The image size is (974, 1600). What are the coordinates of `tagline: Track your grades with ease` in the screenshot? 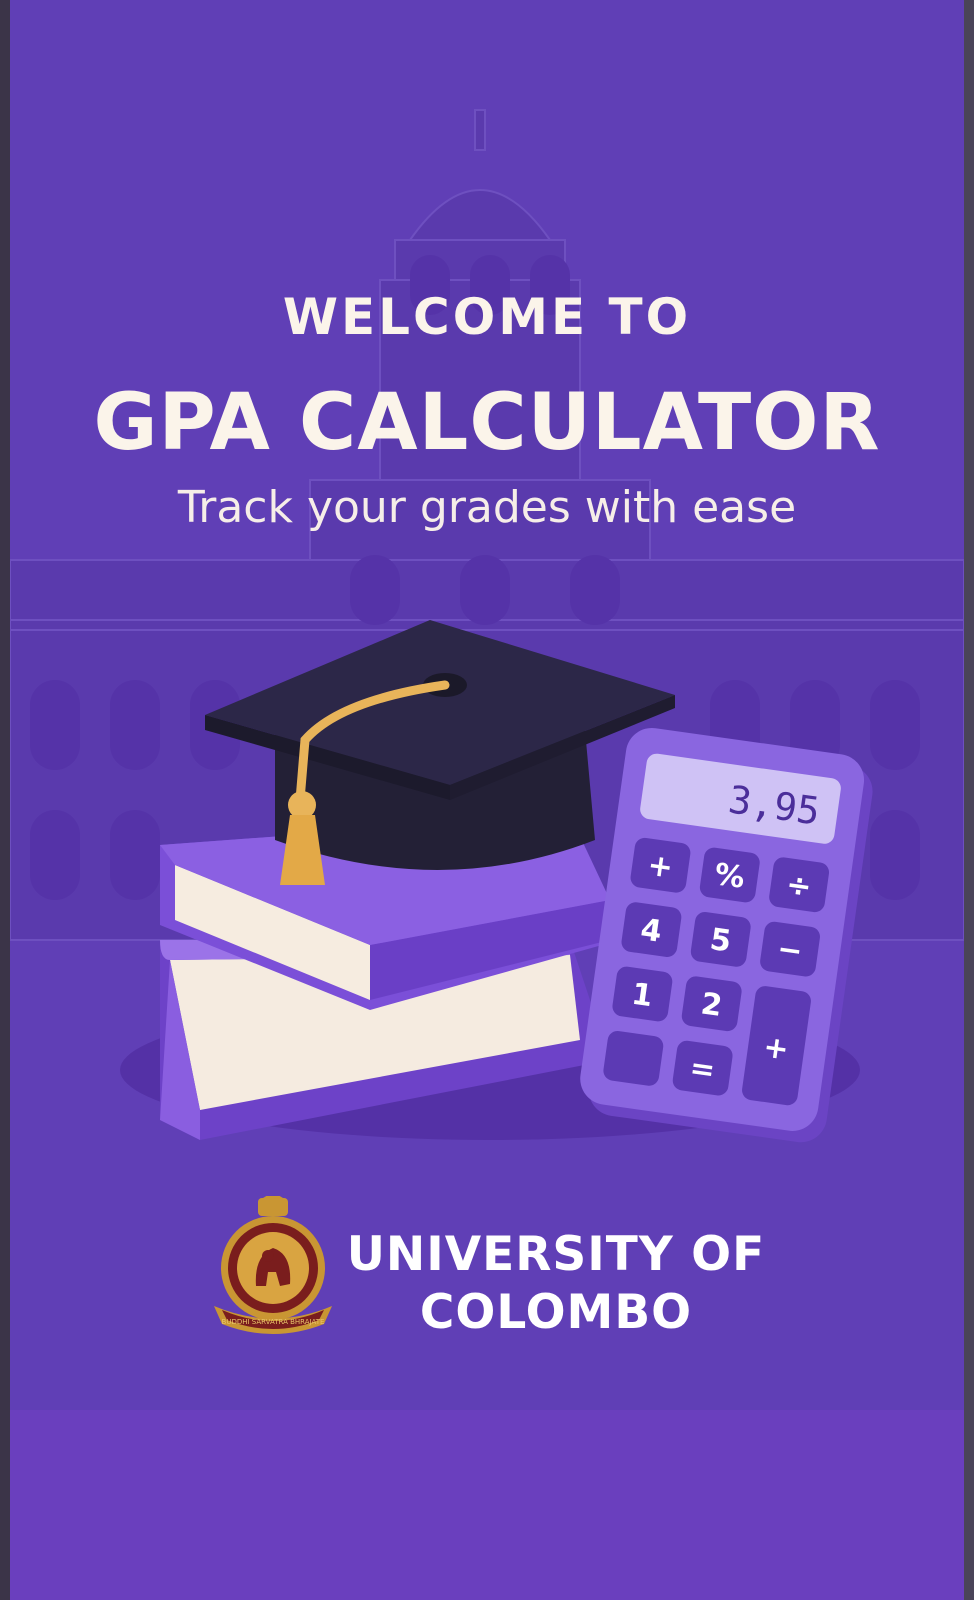 It's located at (487, 507).